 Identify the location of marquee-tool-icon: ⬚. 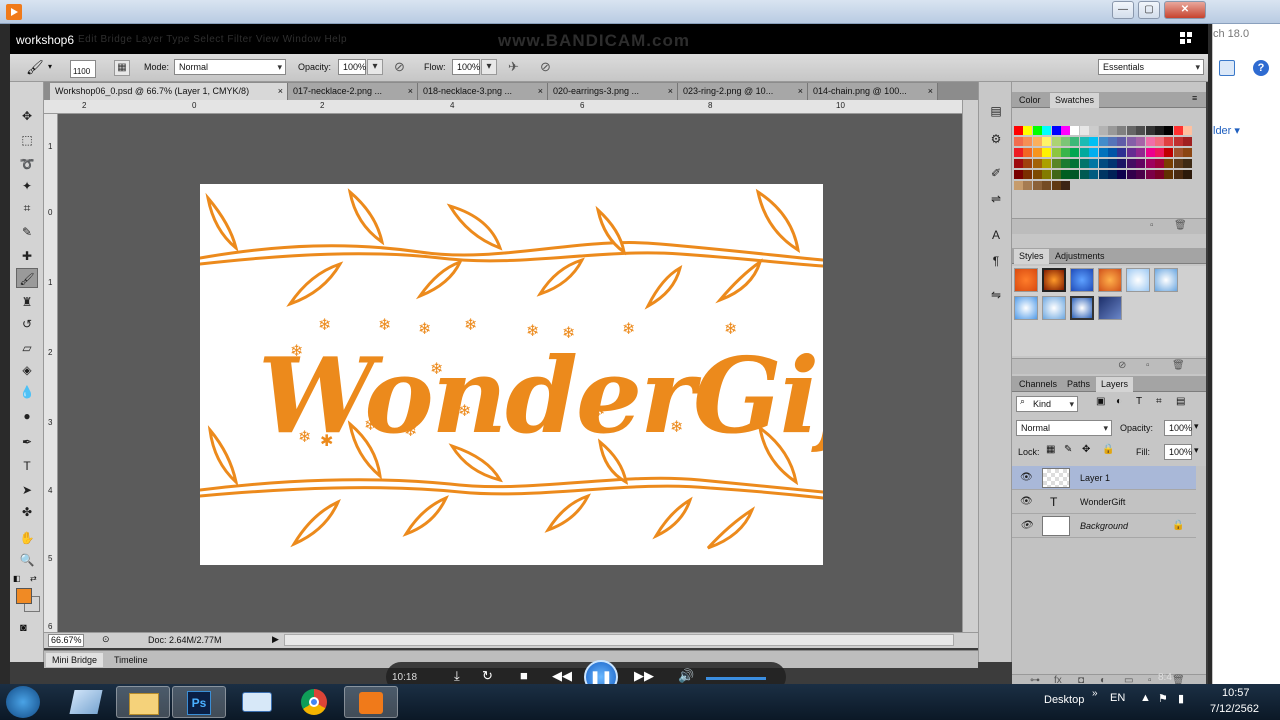
(27, 140).